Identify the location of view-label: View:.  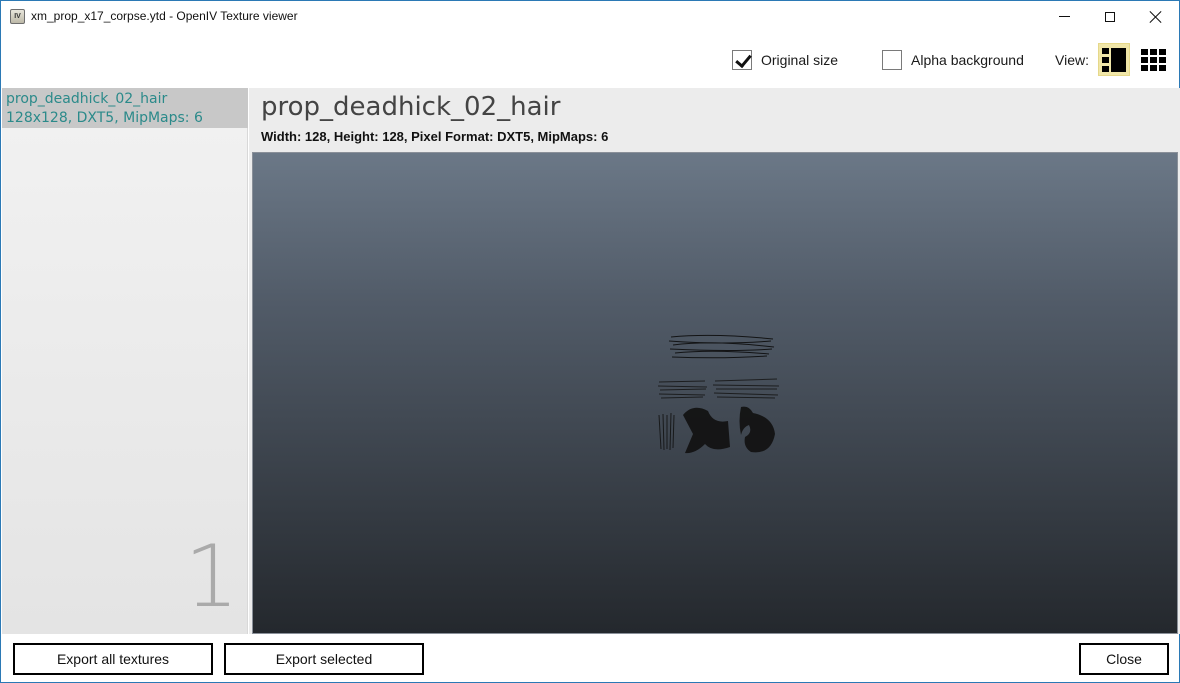
(1072, 60).